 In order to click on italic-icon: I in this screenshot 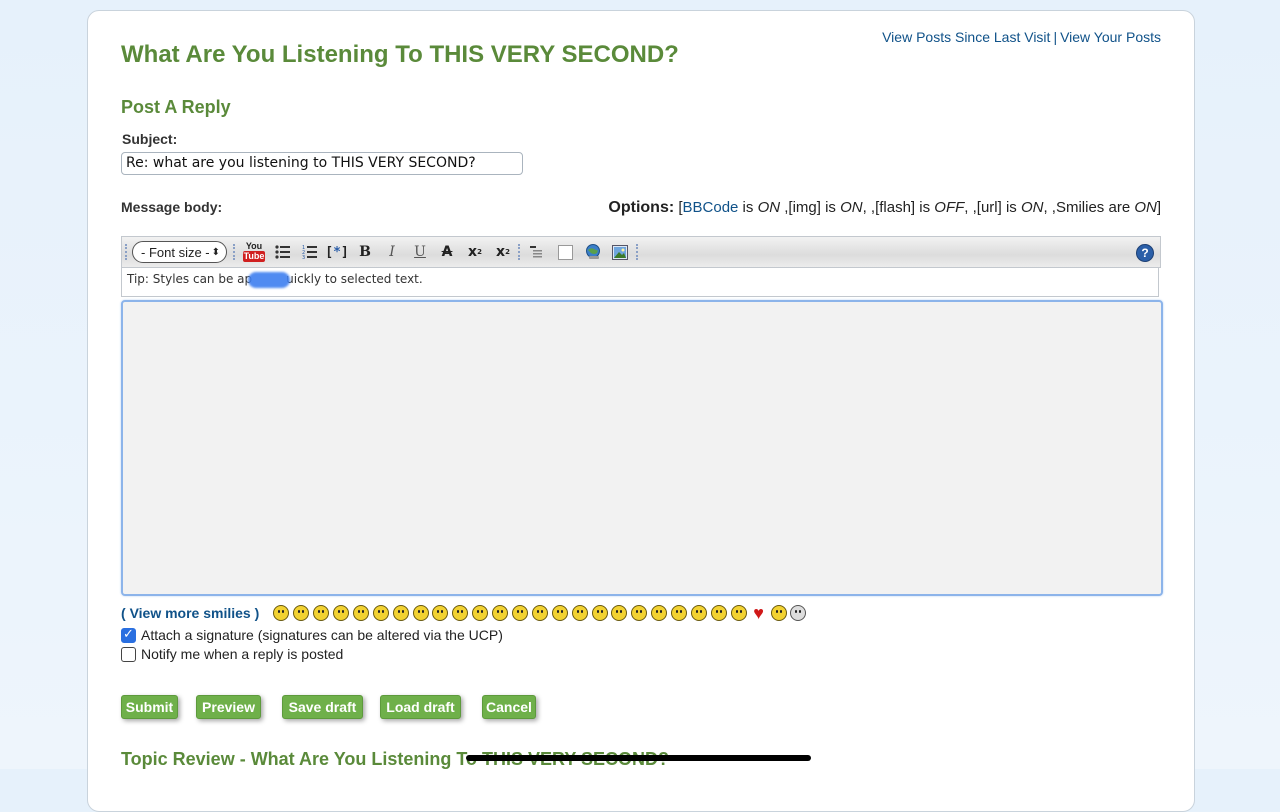, I will do `click(392, 252)`.